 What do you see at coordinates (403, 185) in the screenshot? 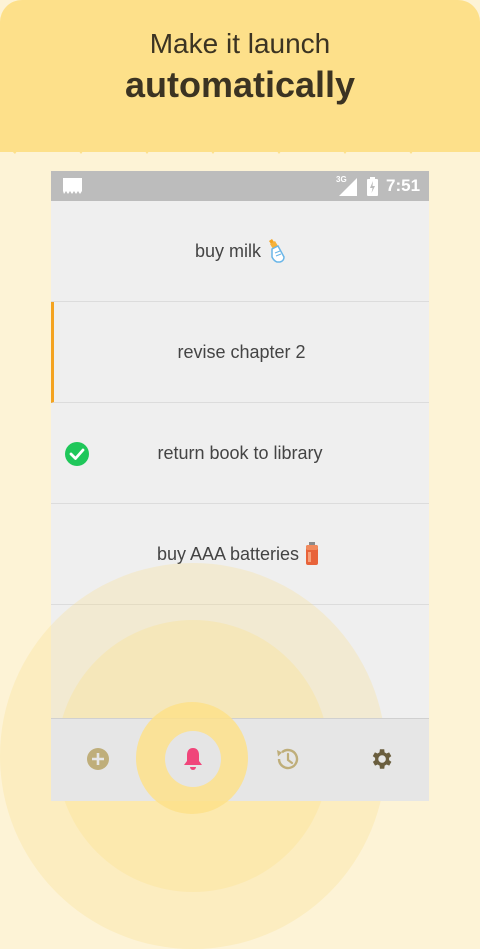
I see `clock: 7:51` at bounding box center [403, 185].